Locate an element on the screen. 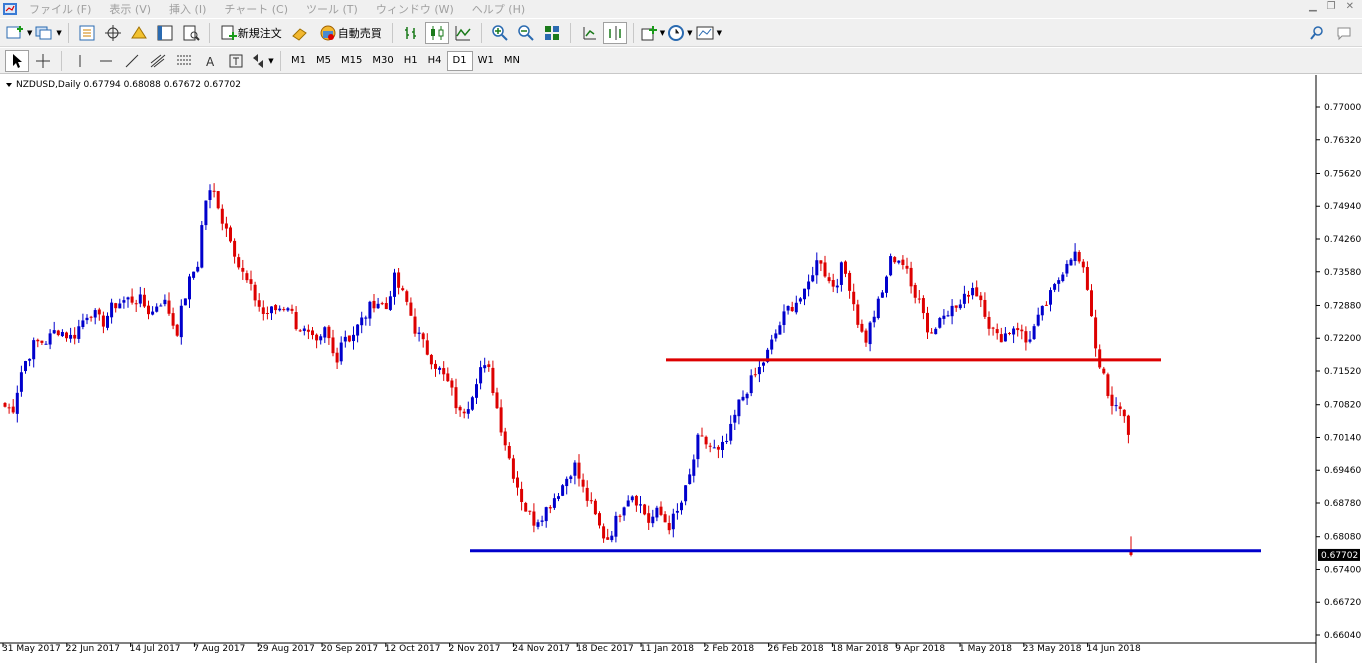 This screenshot has height=663, width=1362. profiles-button: ▼ is located at coordinates (48, 33).